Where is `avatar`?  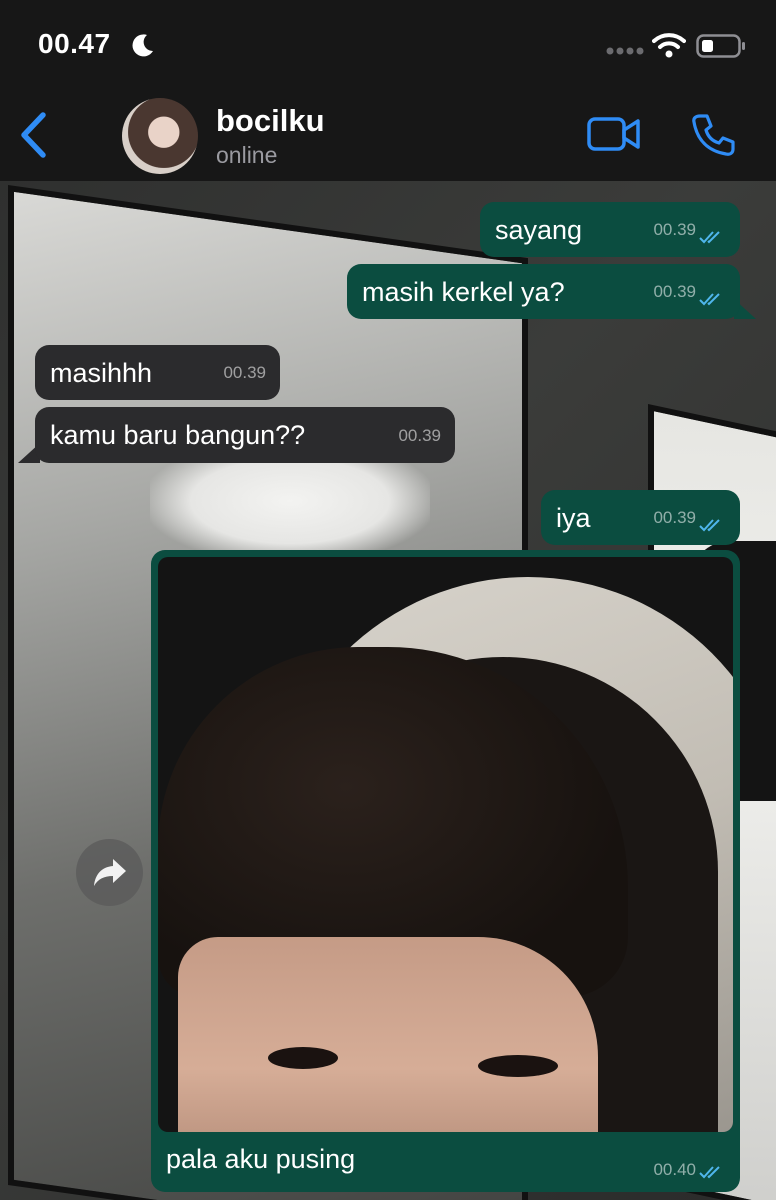
avatar is located at coordinates (160, 136).